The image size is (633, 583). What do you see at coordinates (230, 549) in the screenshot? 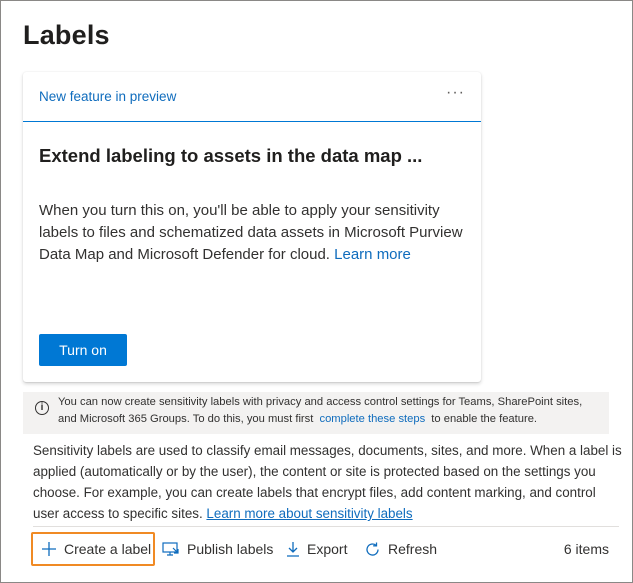
I see `publish-labels-text: Publish labels` at bounding box center [230, 549].